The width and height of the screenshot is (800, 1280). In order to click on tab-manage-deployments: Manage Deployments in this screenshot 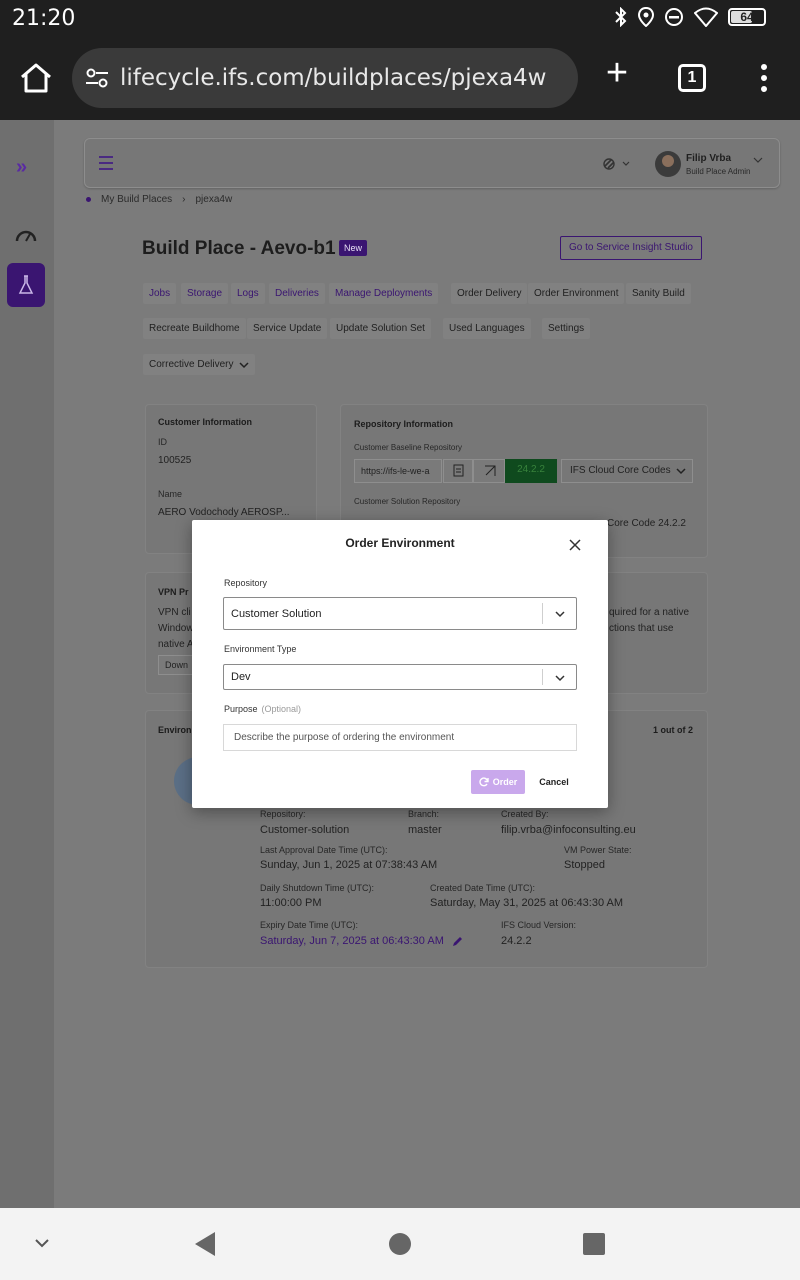, I will do `click(384, 293)`.